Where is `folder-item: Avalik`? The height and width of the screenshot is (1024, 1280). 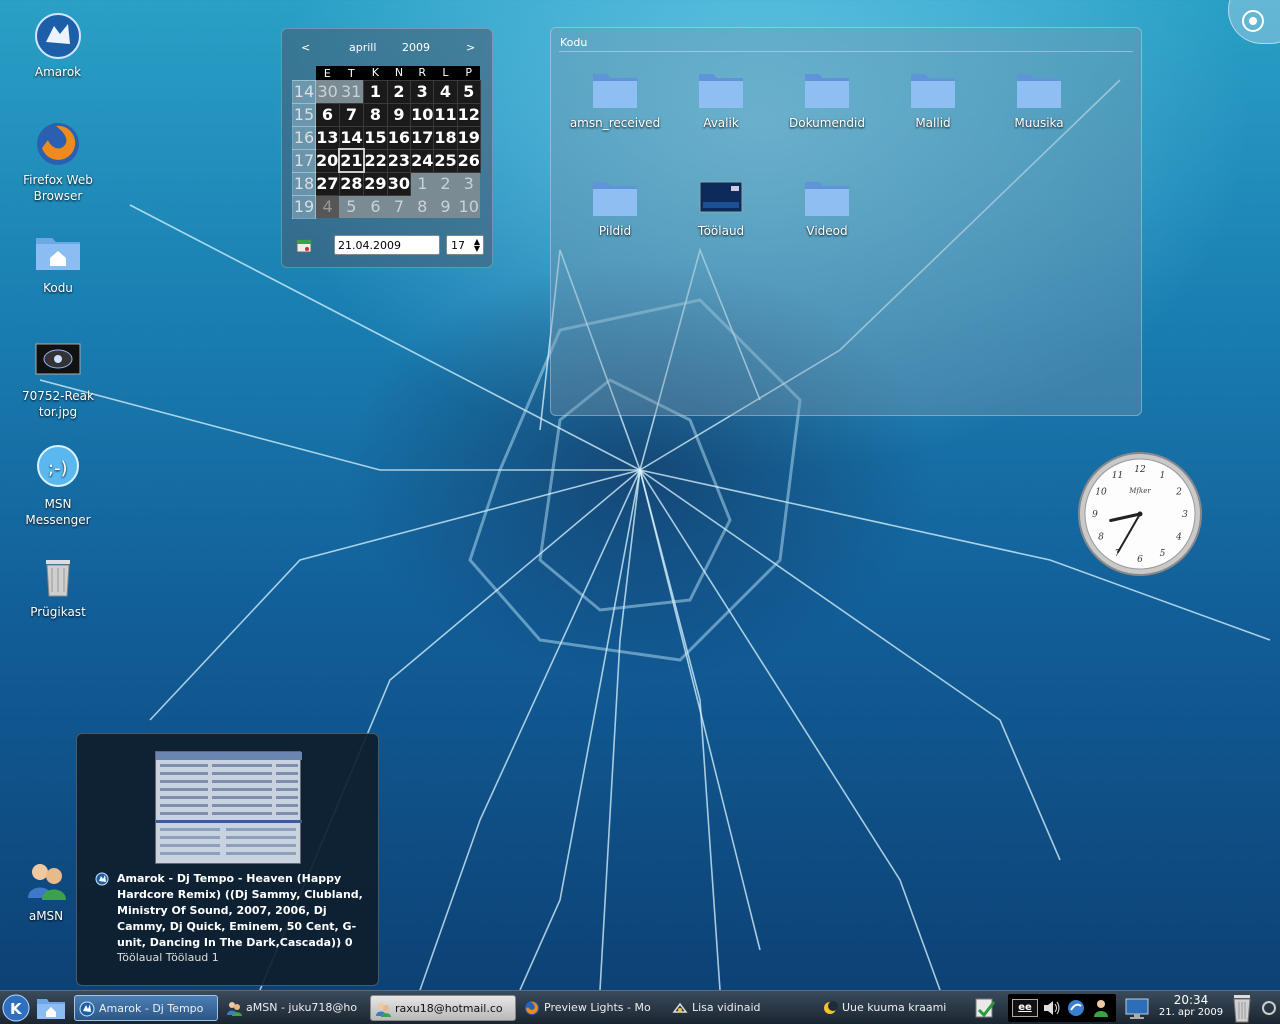 folder-item: Avalik is located at coordinates (721, 100).